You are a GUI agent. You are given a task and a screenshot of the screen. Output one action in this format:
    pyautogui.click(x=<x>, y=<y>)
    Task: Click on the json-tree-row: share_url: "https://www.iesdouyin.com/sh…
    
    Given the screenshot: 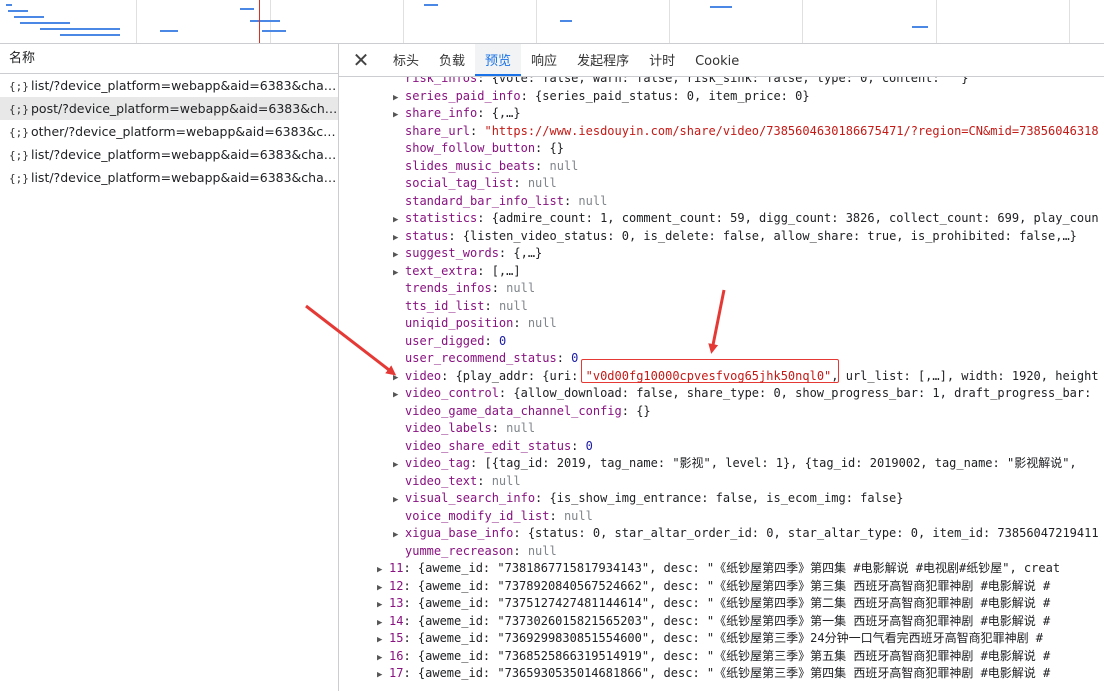 What is the action you would take?
    pyautogui.click(x=746, y=132)
    